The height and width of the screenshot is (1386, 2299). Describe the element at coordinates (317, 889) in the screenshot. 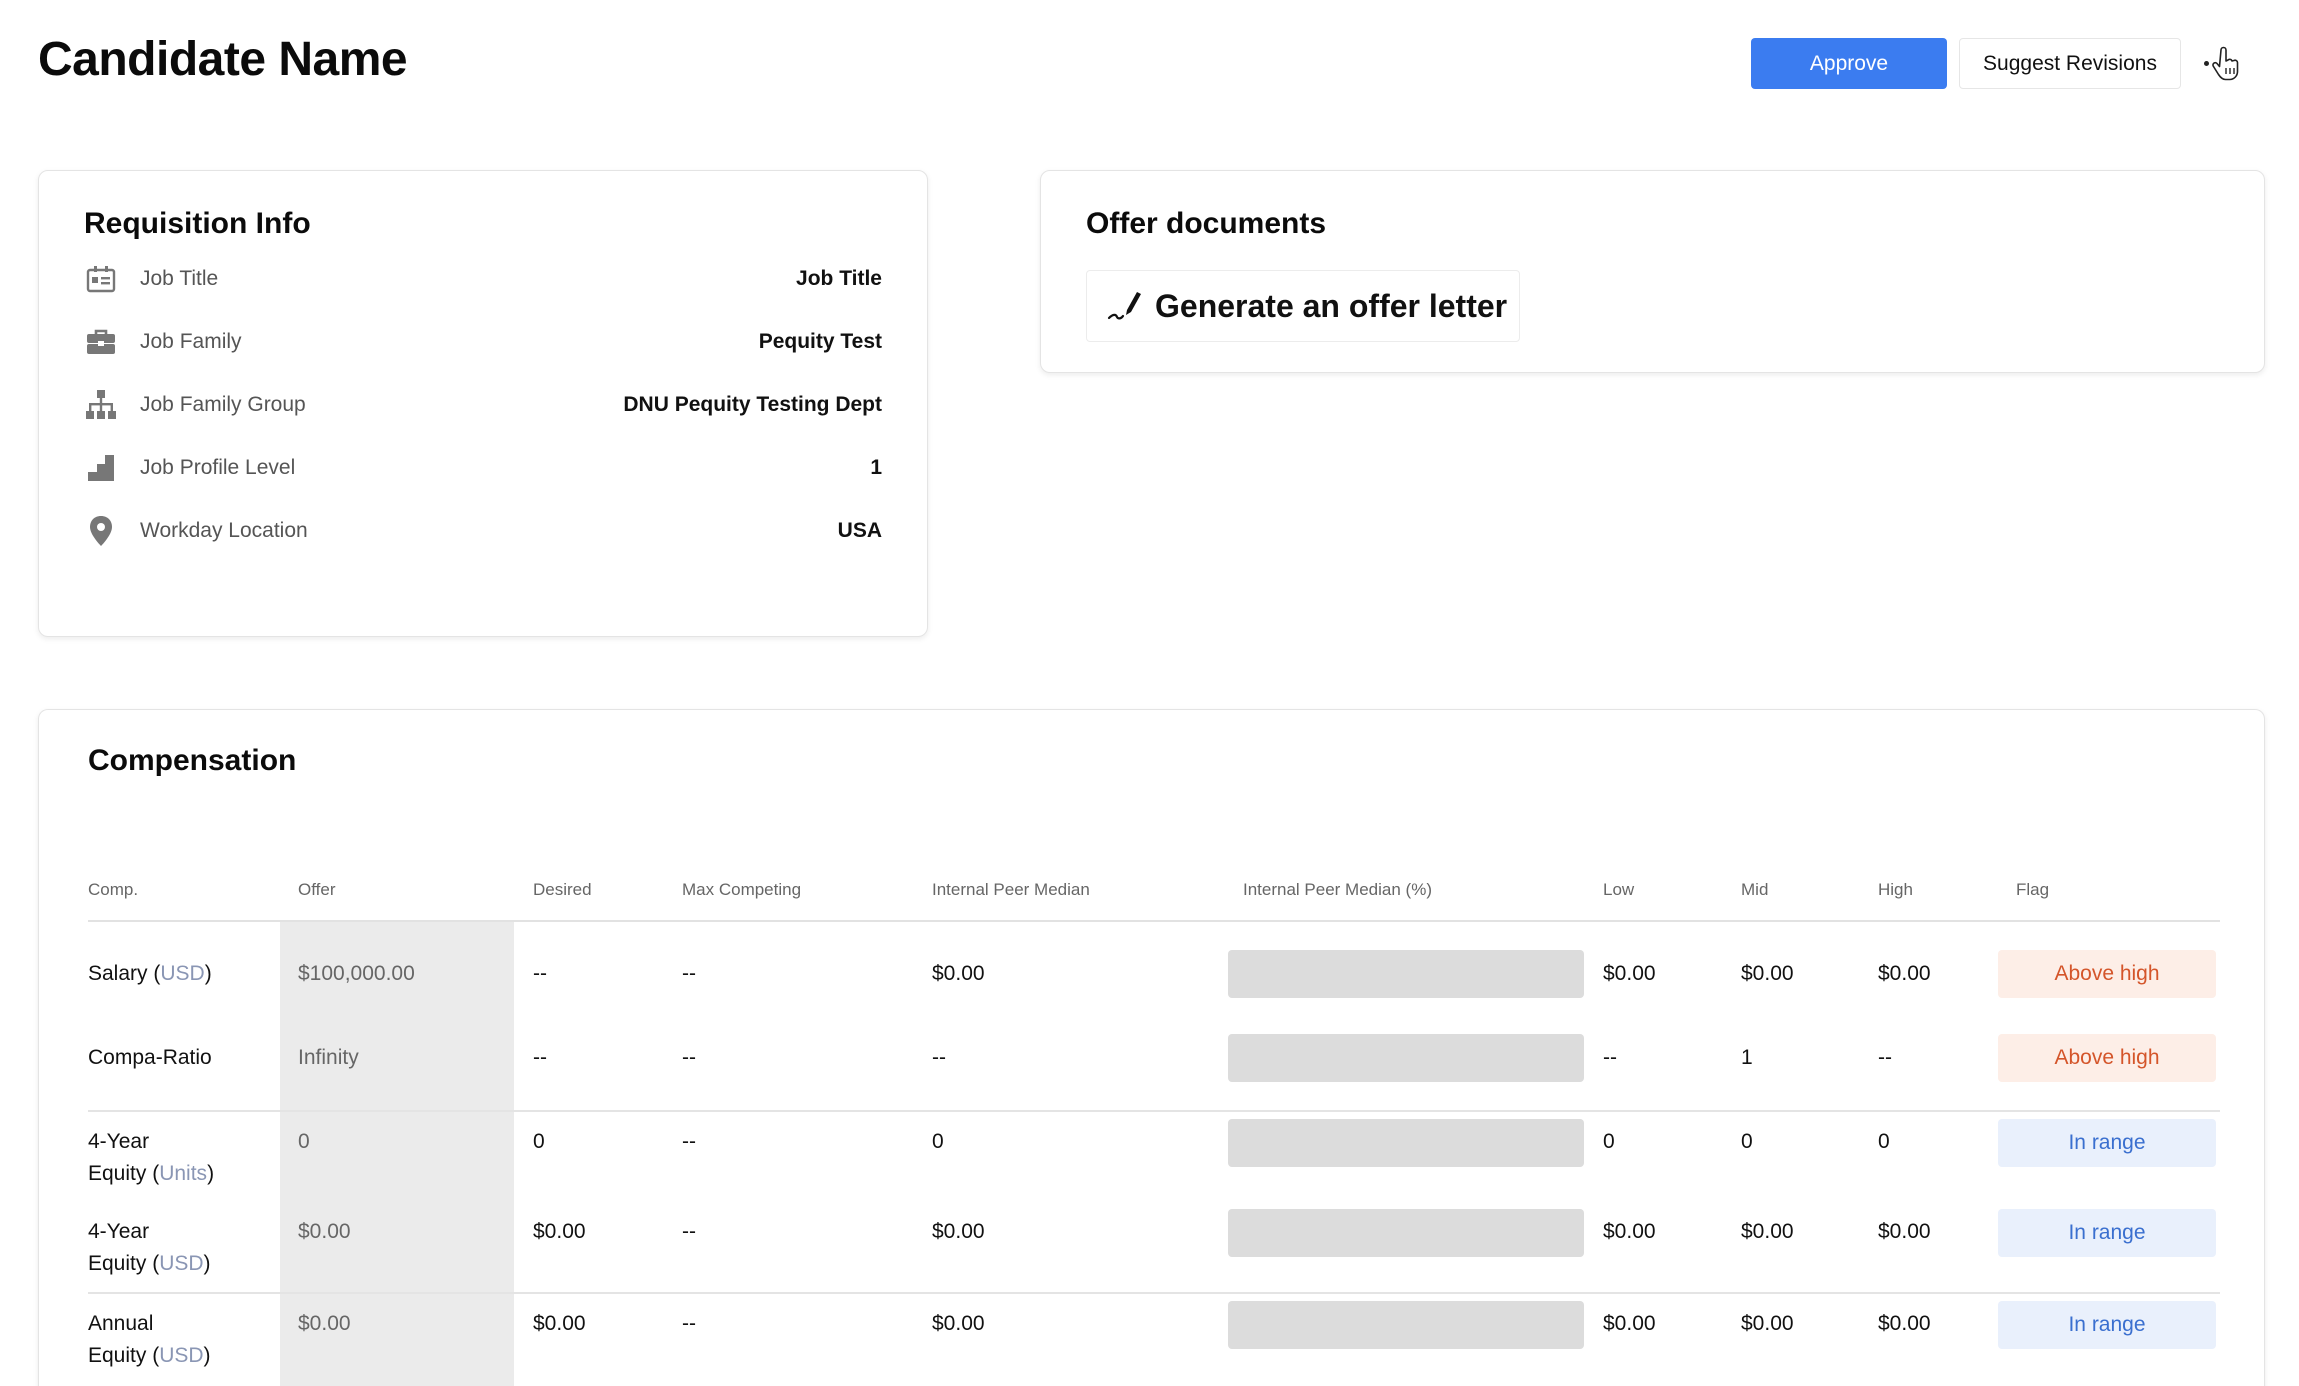

I see `column-header-offer: Offer` at that location.